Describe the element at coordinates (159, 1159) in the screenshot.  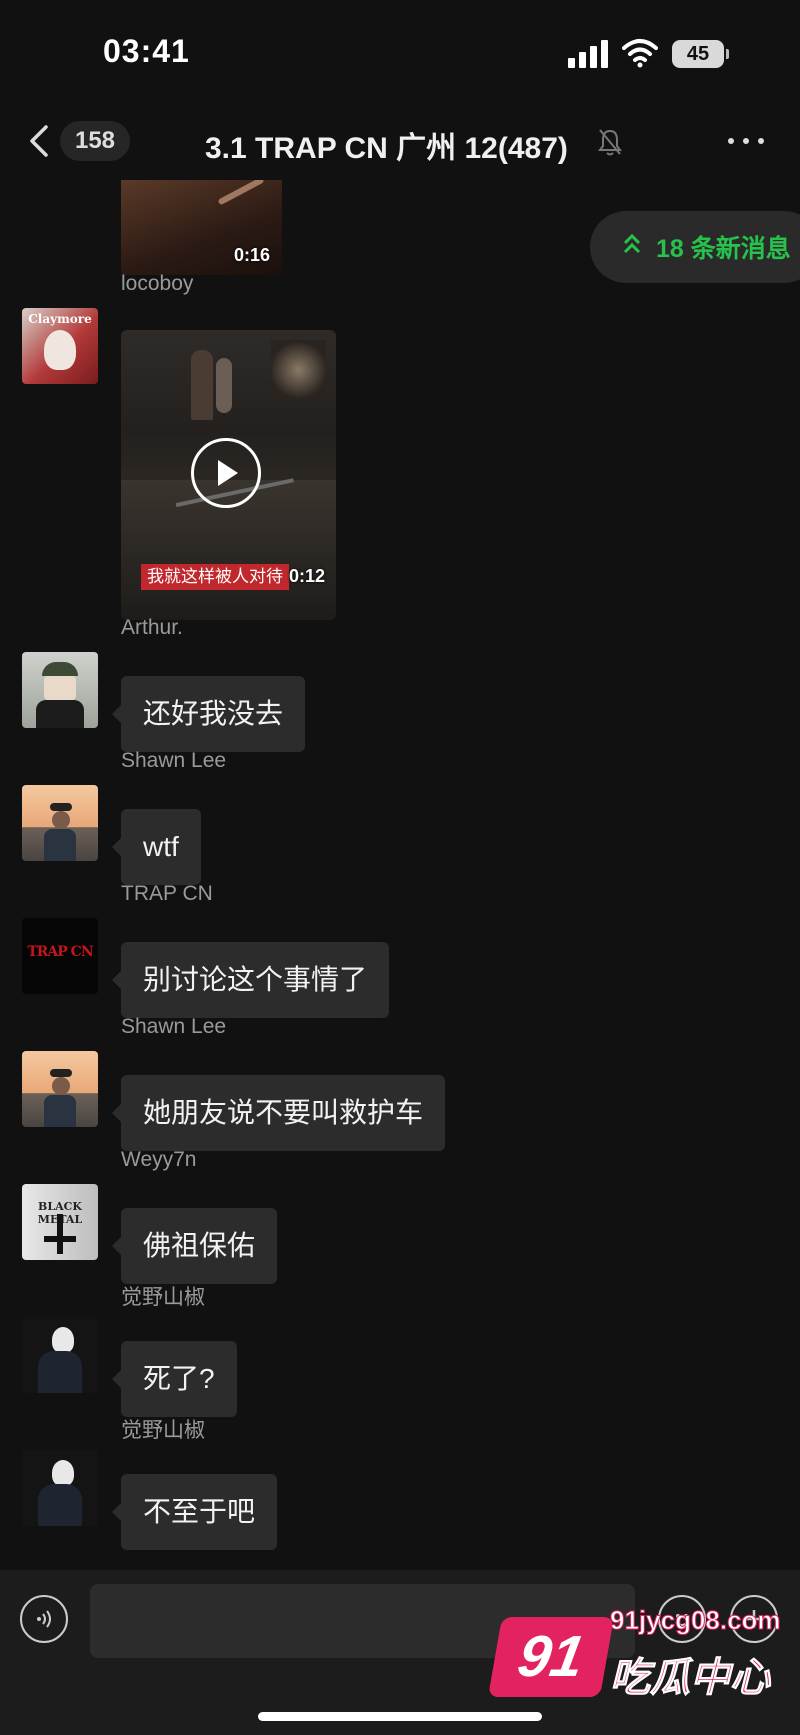
I see `sender-name: Weyy7n` at that location.